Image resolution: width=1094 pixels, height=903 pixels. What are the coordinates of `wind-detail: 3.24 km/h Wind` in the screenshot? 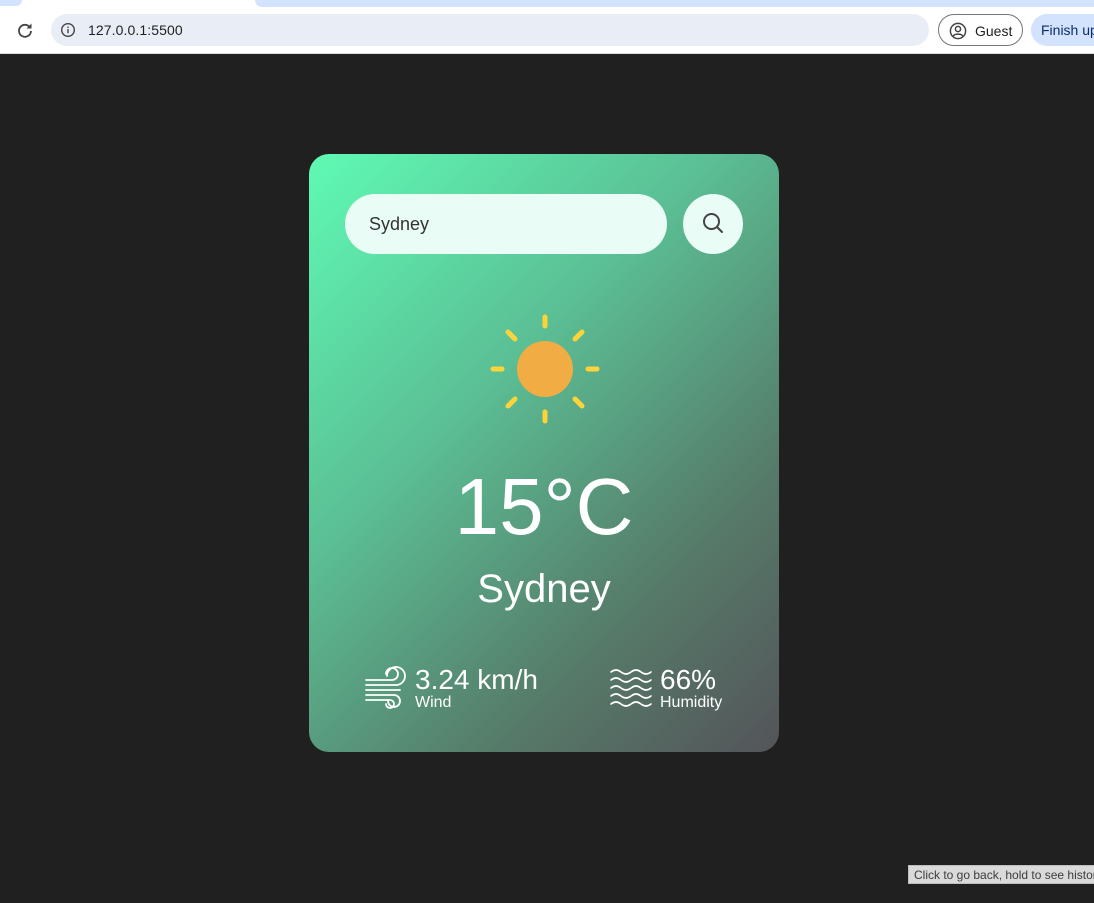 It's located at (464, 689).